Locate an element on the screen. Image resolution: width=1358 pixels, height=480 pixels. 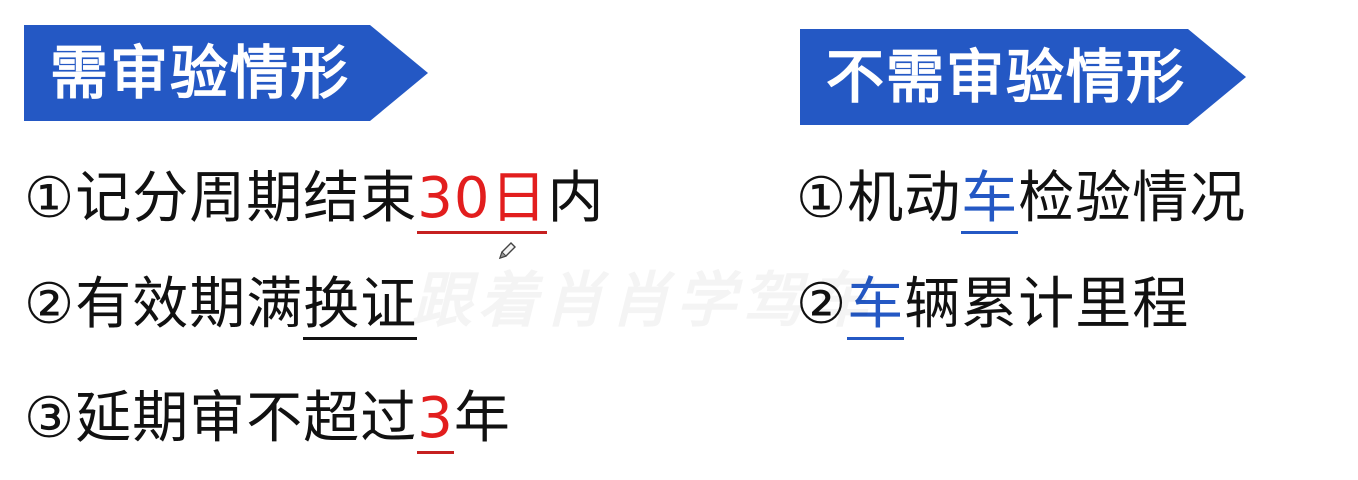
banner-need-review-title: 需审验情形 is located at coordinates (200, 73).